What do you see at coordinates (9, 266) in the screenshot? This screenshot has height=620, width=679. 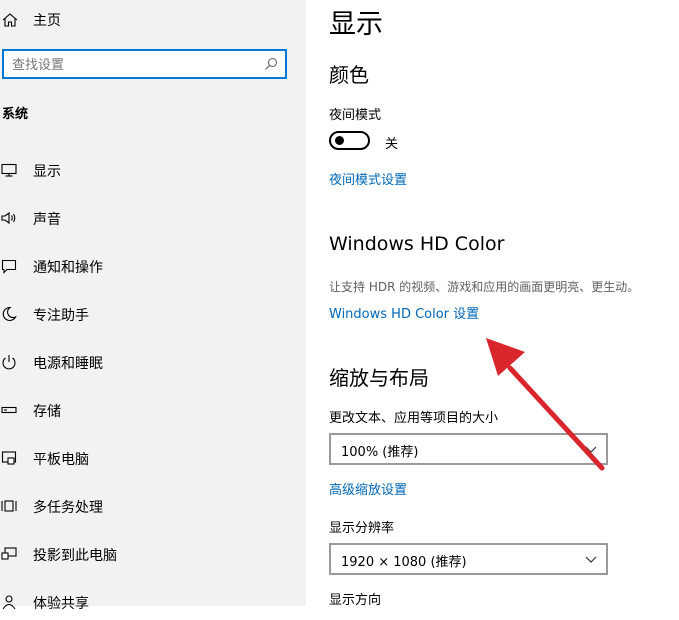 I see `notification-icon` at bounding box center [9, 266].